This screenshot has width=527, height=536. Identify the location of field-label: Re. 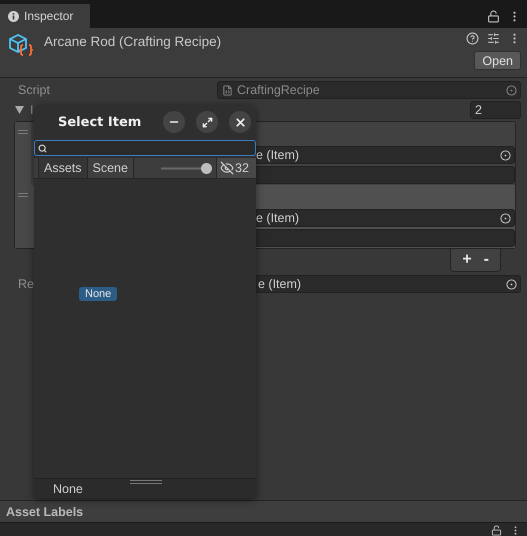
(26, 284).